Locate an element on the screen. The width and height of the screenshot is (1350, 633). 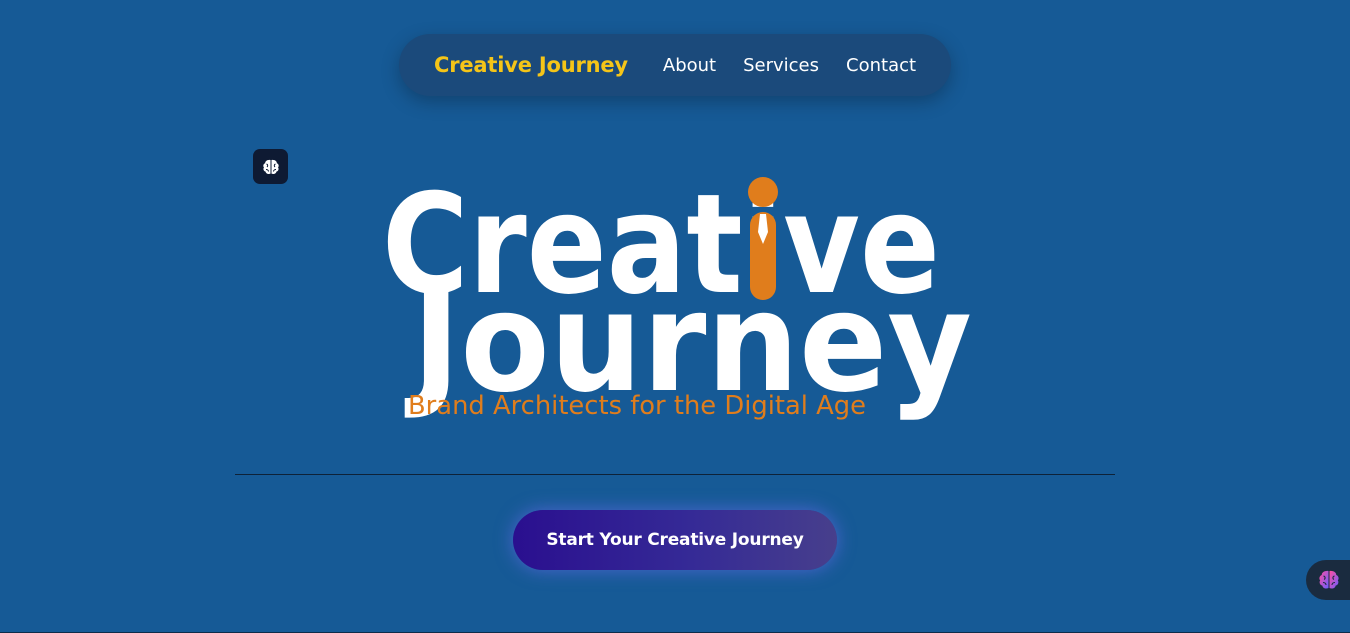
nav-brand: Creative Journey is located at coordinates (531, 65).